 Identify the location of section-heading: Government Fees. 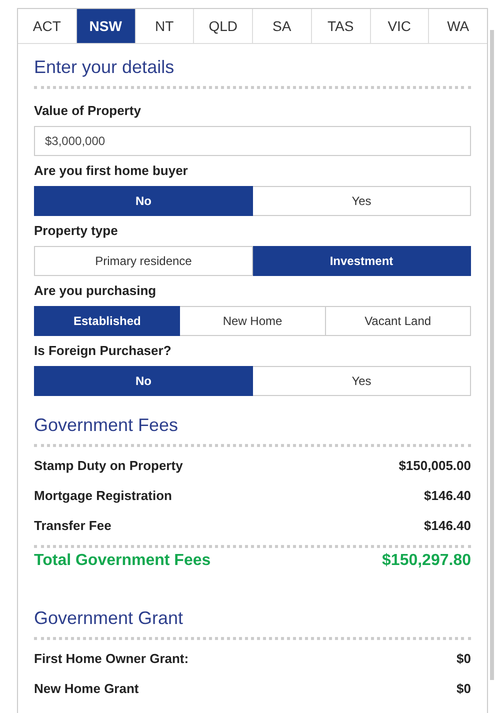
(252, 430).